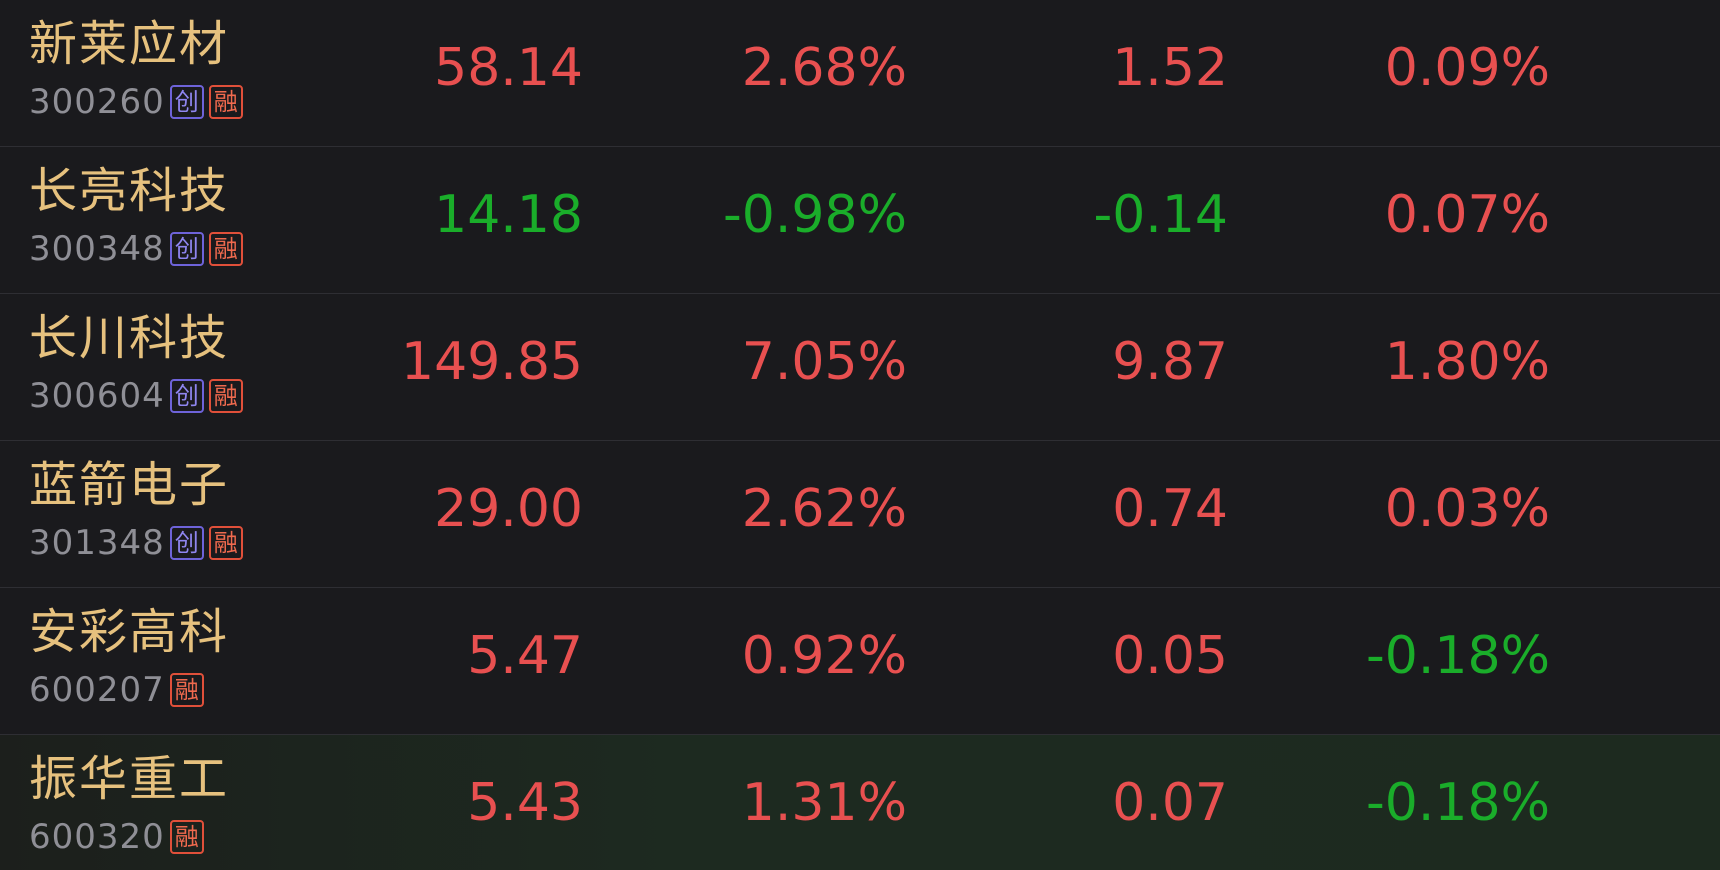 Image resolution: width=1720 pixels, height=870 pixels. What do you see at coordinates (97, 396) in the screenshot?
I see `stock-code: 300604` at bounding box center [97, 396].